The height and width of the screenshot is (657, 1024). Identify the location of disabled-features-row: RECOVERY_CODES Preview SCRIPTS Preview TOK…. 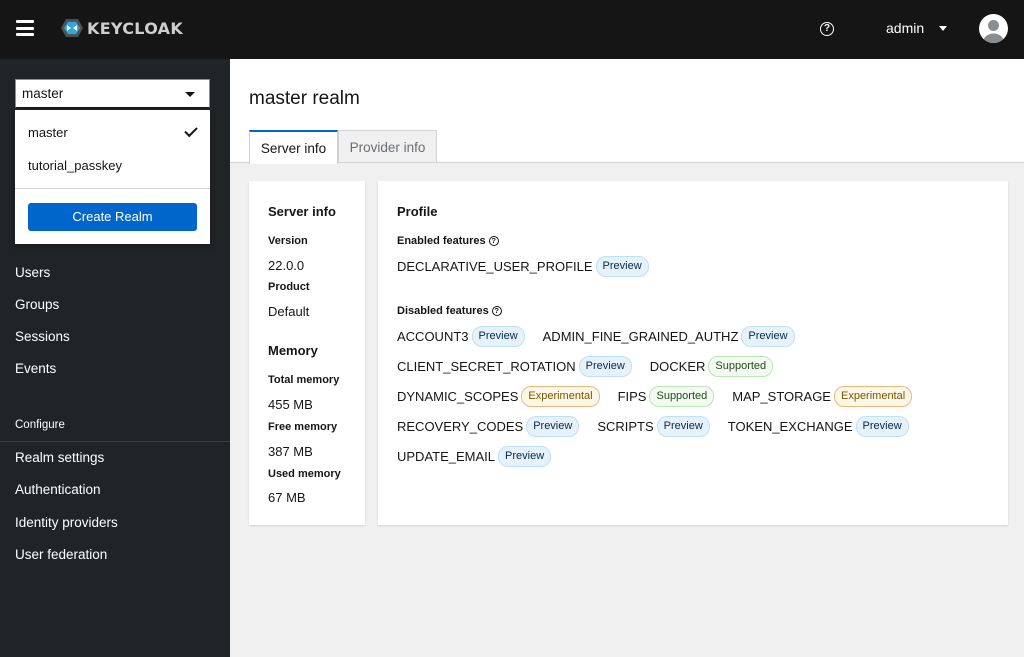
(662, 426).